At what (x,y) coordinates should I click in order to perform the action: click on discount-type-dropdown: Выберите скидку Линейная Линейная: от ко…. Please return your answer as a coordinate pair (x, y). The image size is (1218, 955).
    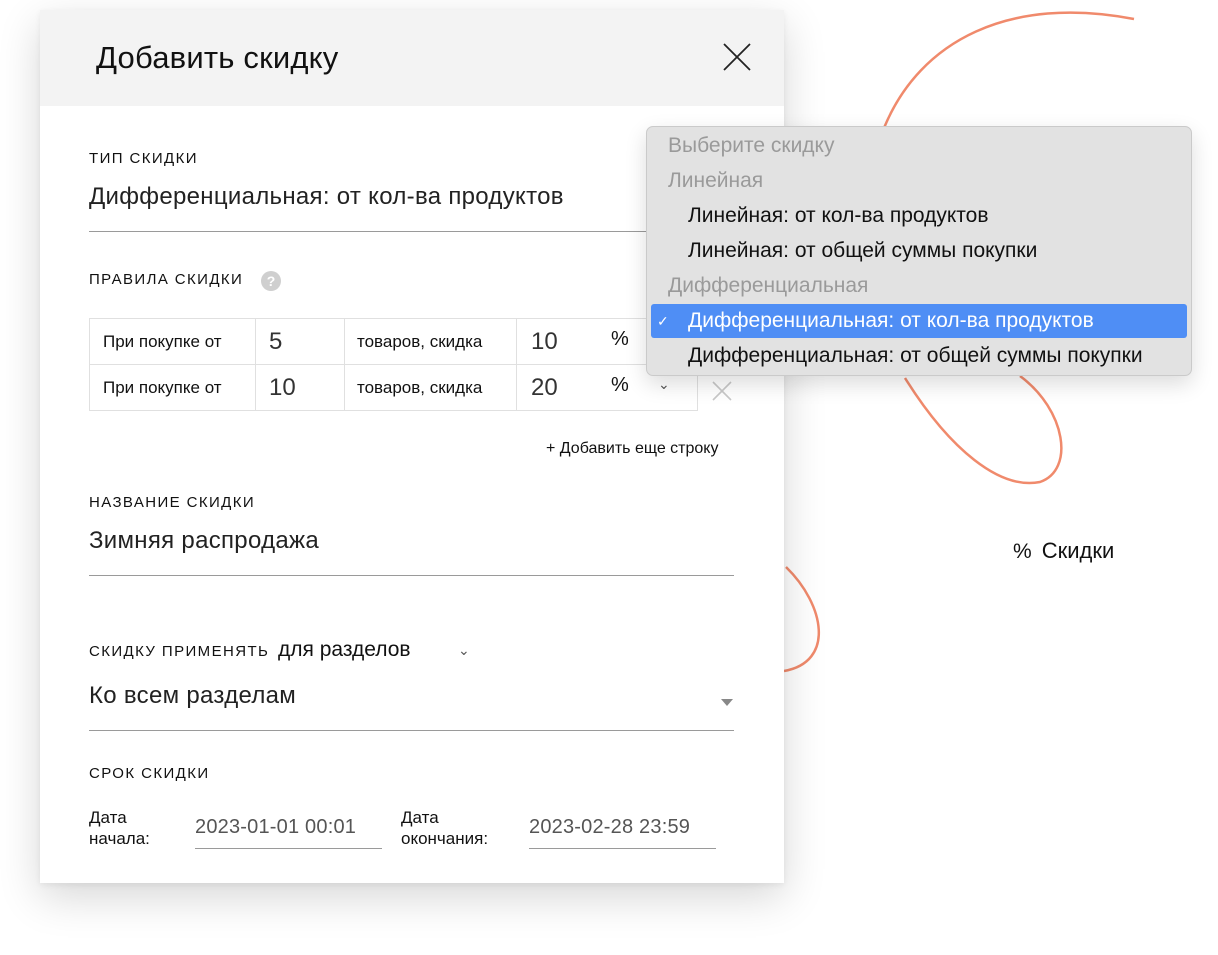
    Looking at the image, I should click on (919, 251).